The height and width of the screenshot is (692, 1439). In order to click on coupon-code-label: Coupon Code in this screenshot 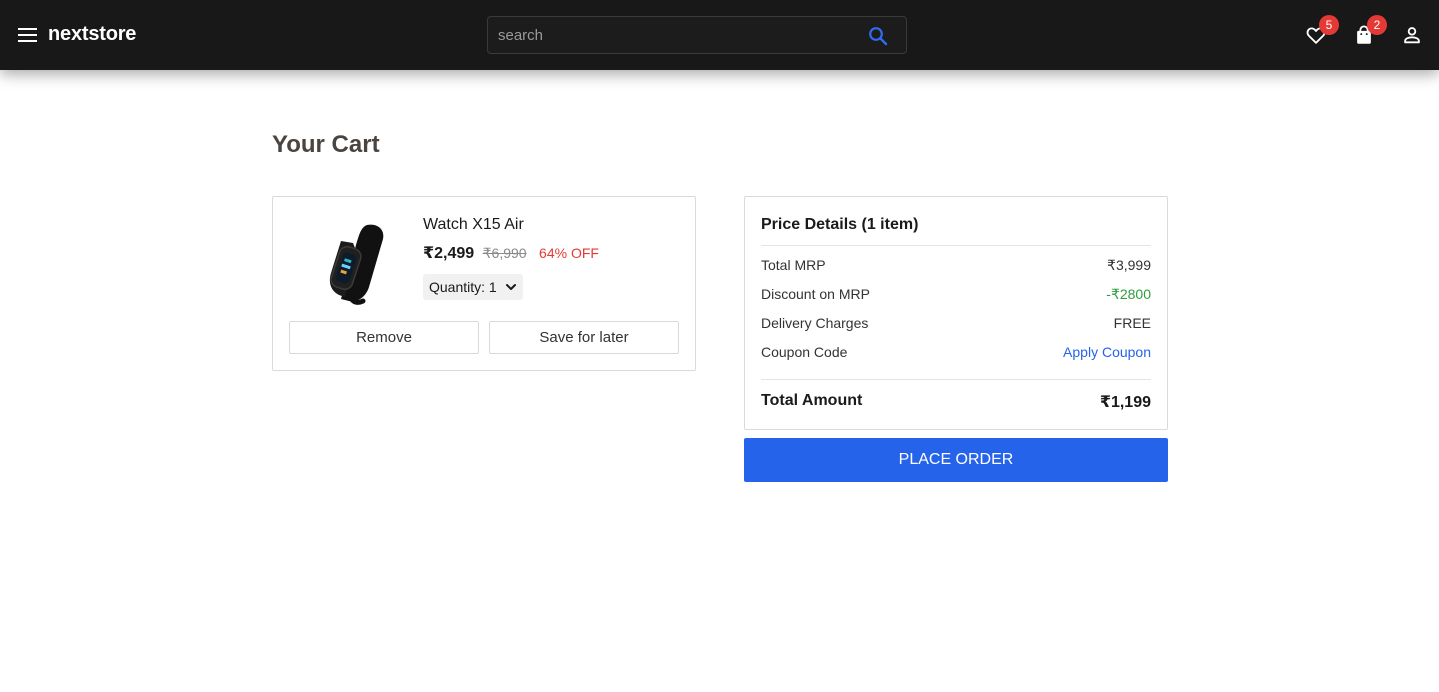, I will do `click(804, 352)`.